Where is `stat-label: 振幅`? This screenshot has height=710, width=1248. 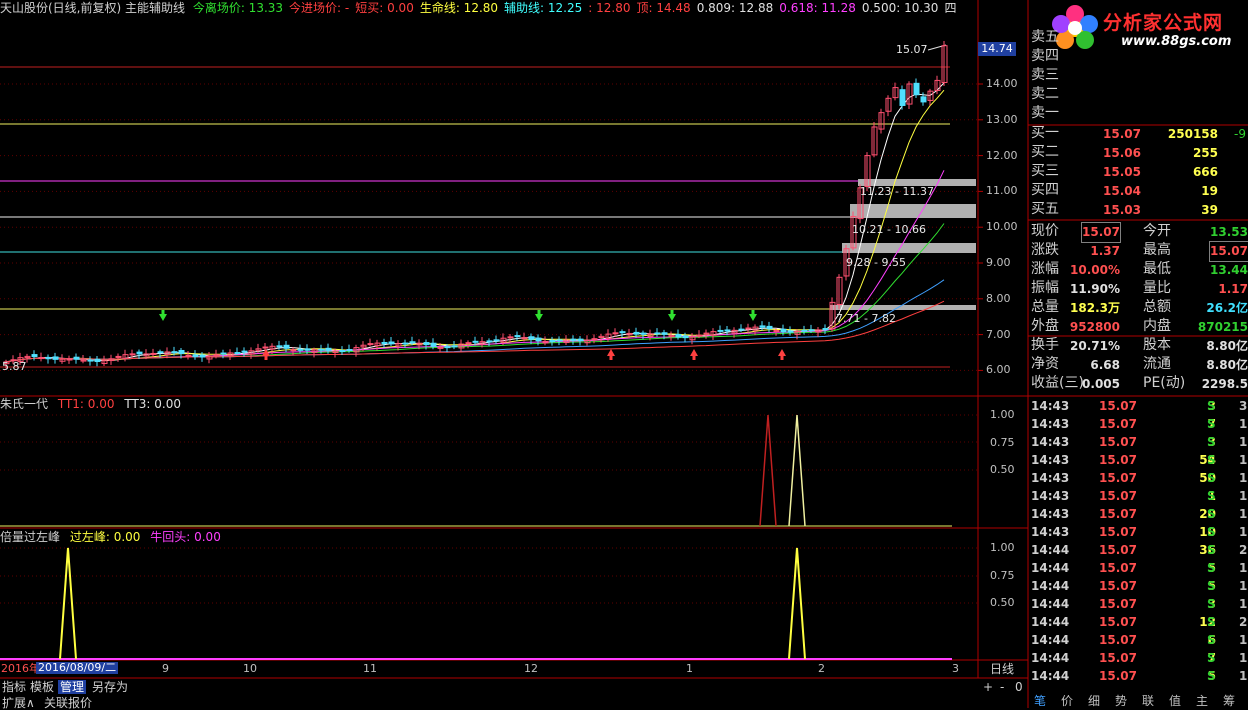
stat-label: 振幅 is located at coordinates (1045, 288).